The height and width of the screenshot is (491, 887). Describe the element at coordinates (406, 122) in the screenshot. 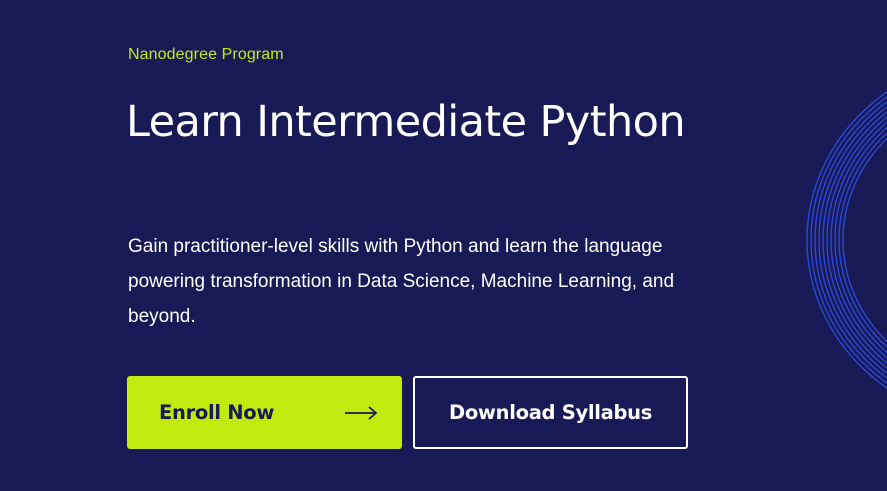

I see `page-title: Learn Intermediate Python` at that location.